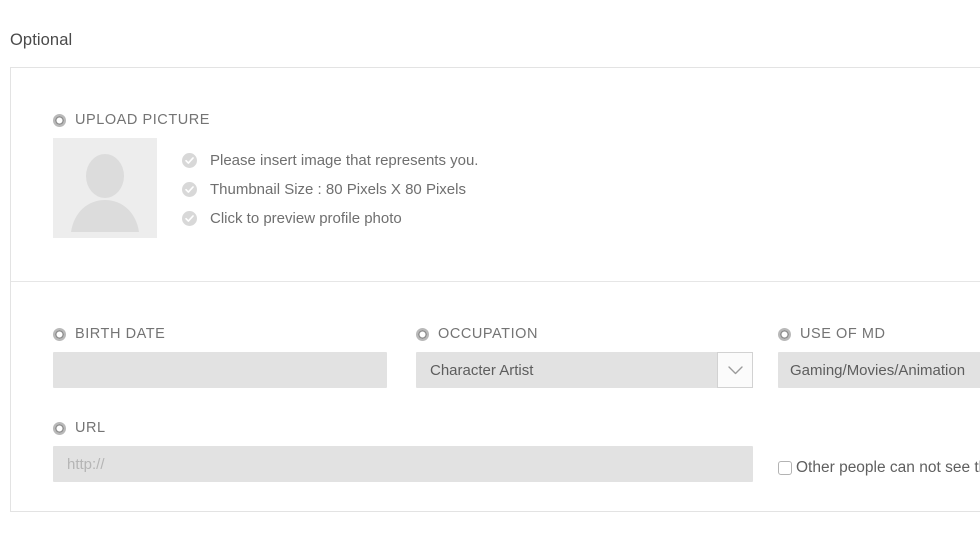 Image resolution: width=980 pixels, height=560 pixels. What do you see at coordinates (403, 428) in the screenshot?
I see `url-label: URL` at bounding box center [403, 428].